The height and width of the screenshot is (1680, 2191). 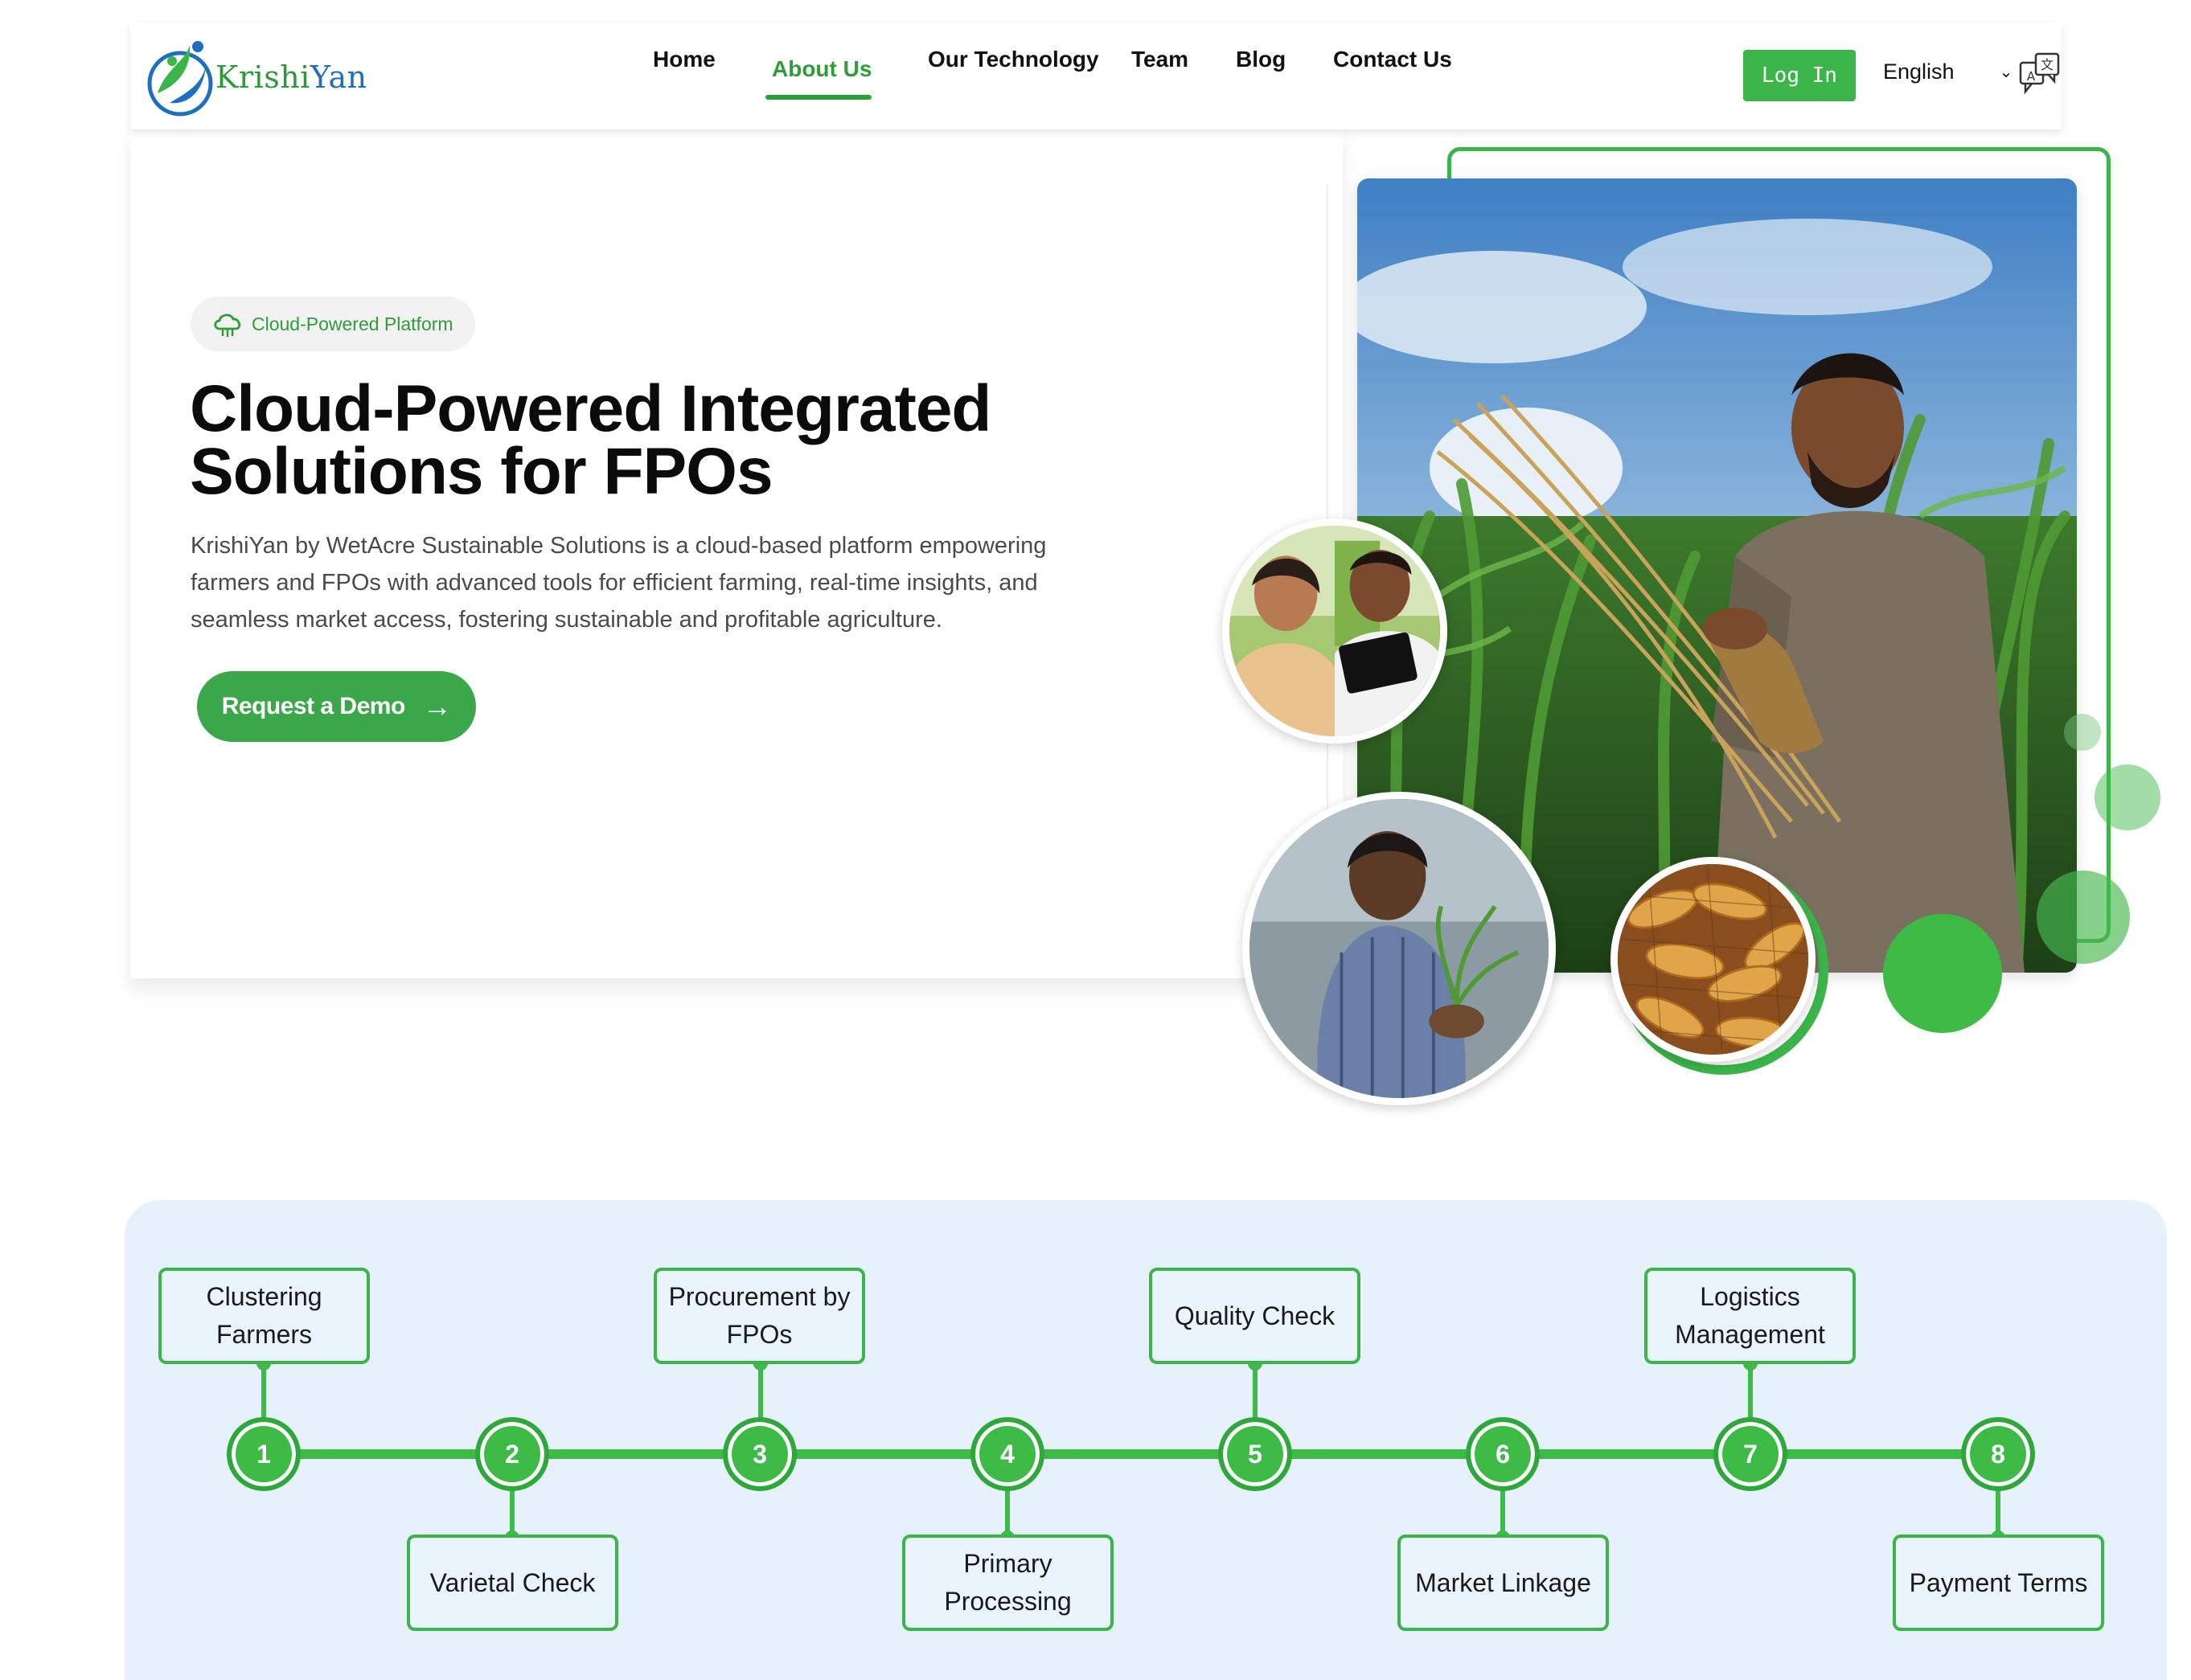 What do you see at coordinates (1503, 1583) in the screenshot?
I see `step-label-market-linkage: Market Linkage` at bounding box center [1503, 1583].